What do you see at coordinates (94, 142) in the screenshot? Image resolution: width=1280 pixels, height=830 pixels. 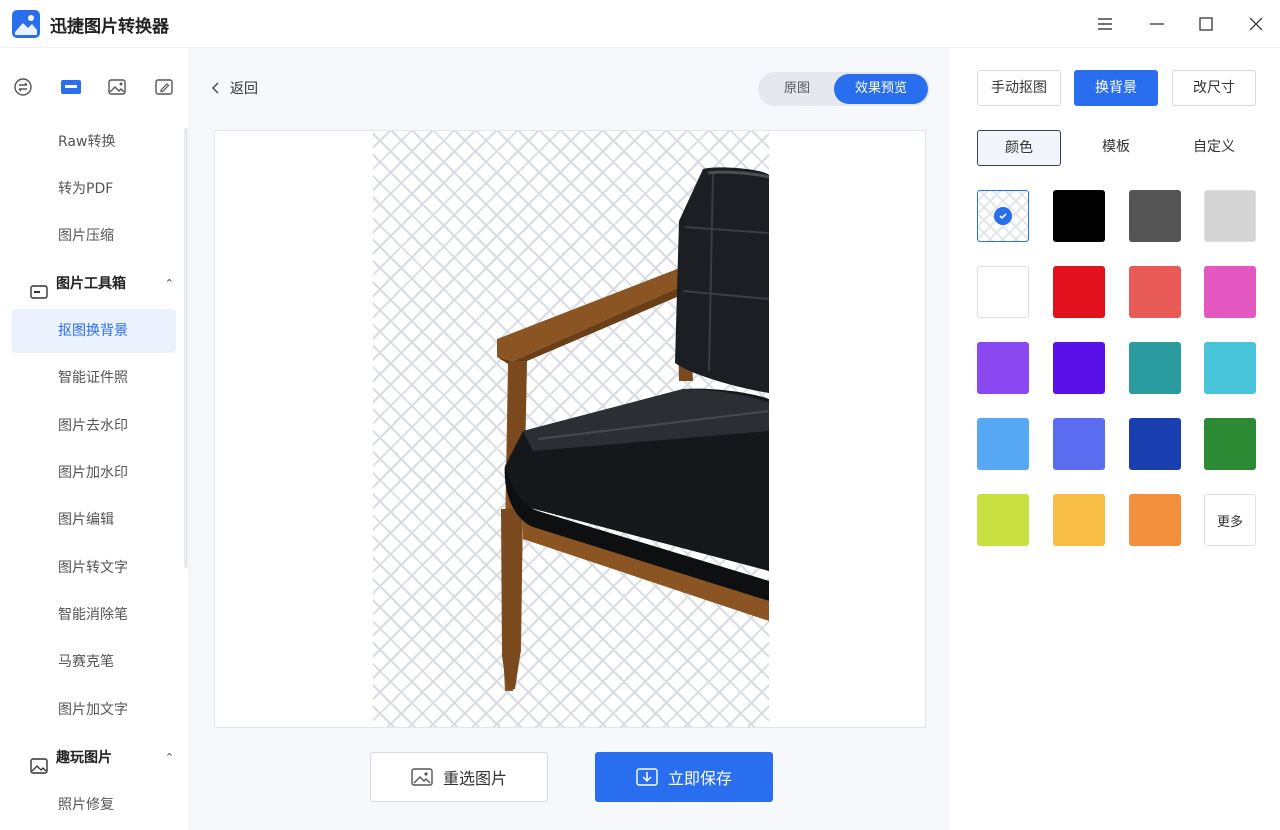 I see `sidebar-item-raw: Raw转换` at bounding box center [94, 142].